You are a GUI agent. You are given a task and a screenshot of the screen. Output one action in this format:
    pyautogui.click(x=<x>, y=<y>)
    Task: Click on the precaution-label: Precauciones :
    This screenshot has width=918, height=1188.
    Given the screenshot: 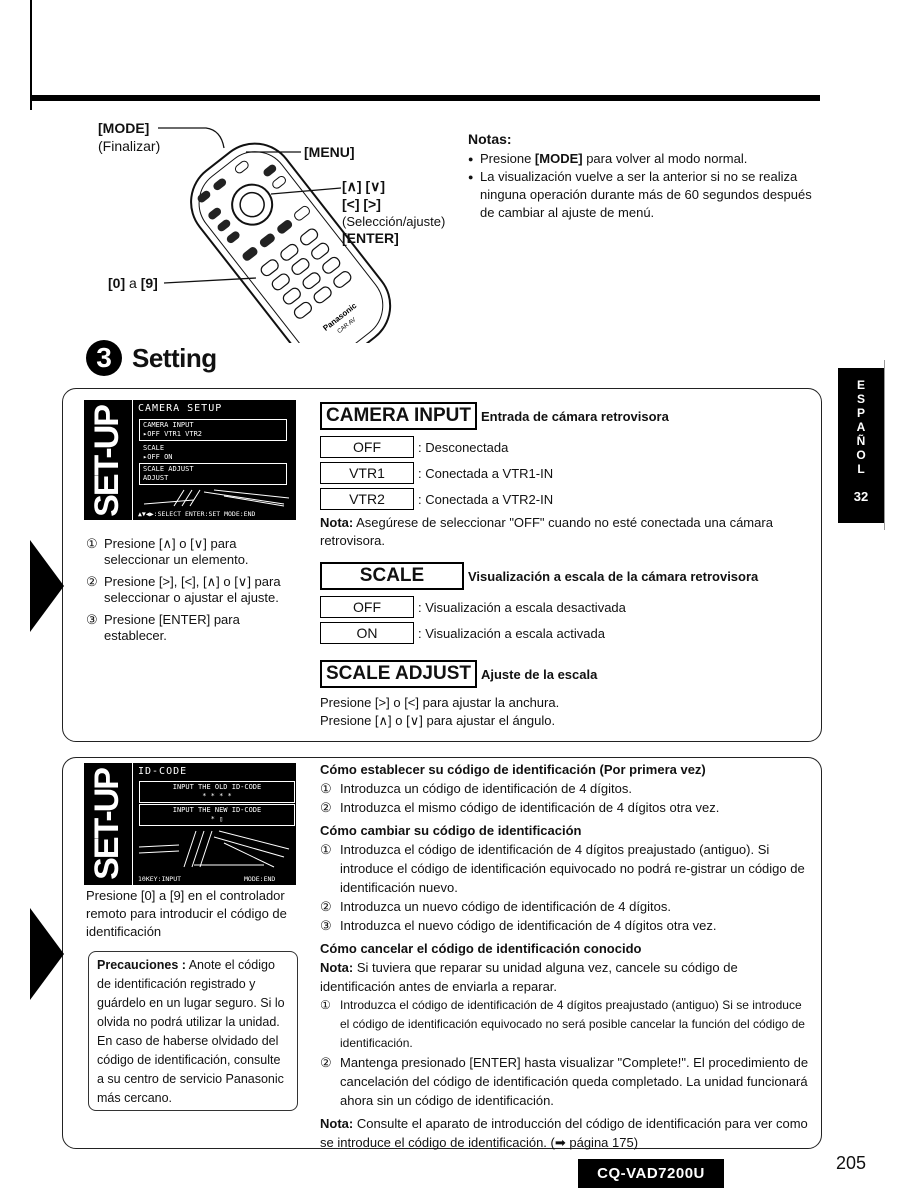 What is the action you would take?
    pyautogui.click(x=141, y=965)
    